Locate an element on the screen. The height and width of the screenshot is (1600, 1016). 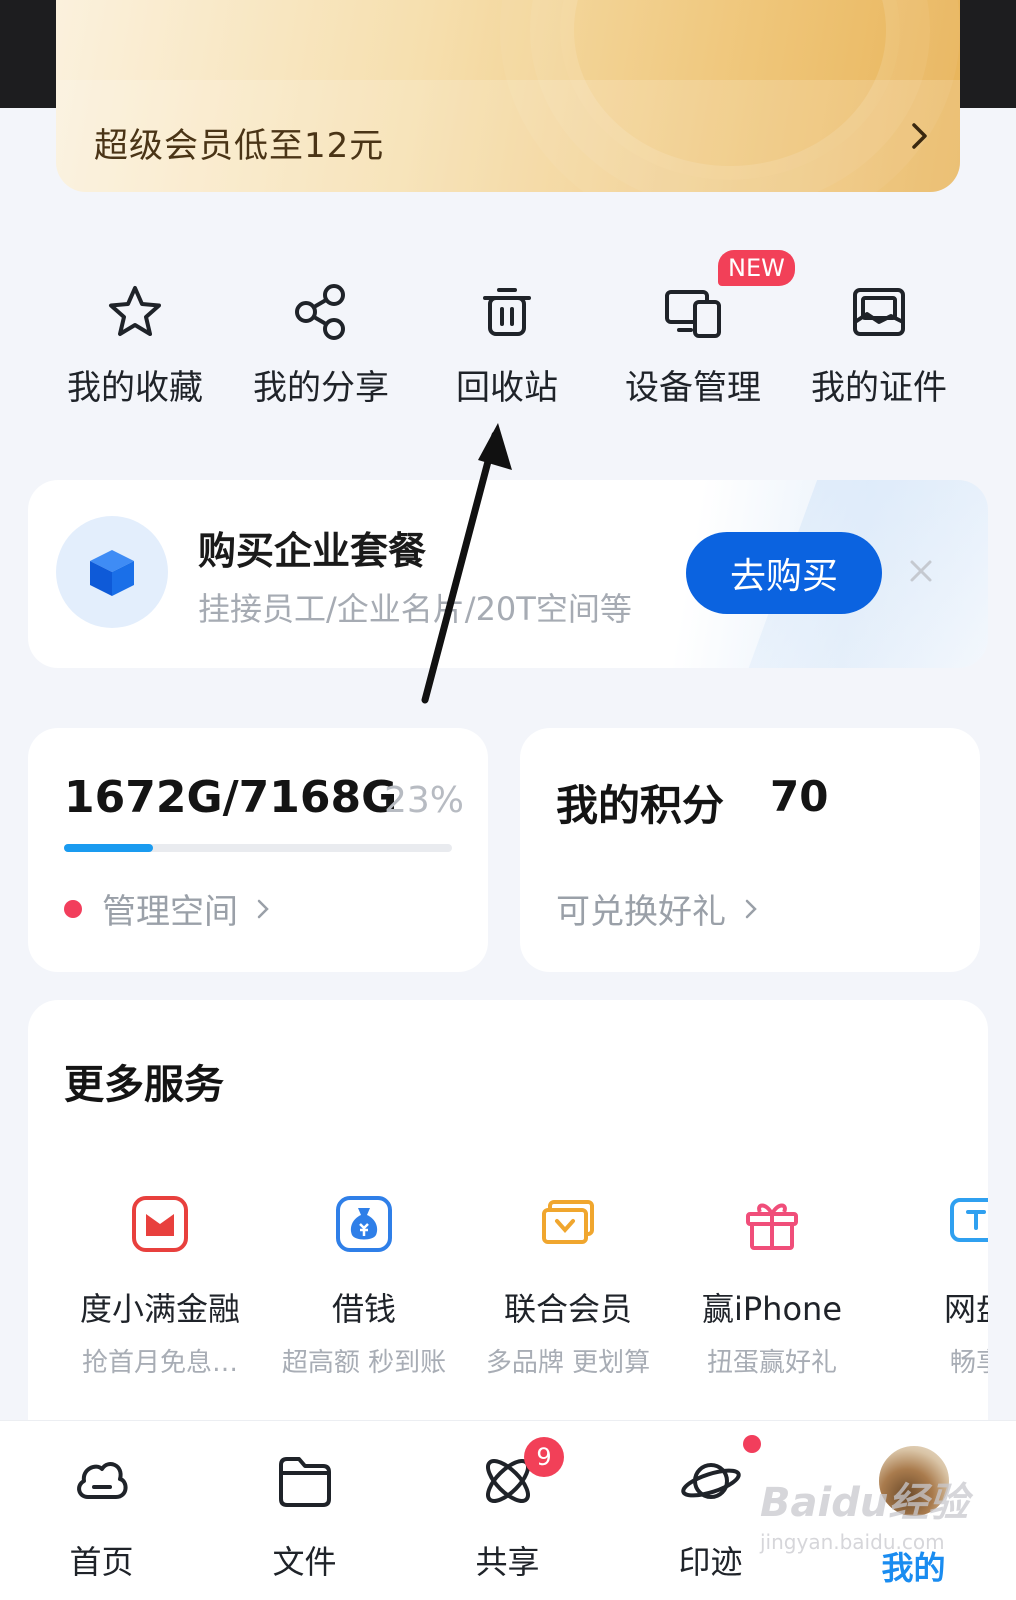
service-name: 度小满金融 is located at coordinates (159, 1309).